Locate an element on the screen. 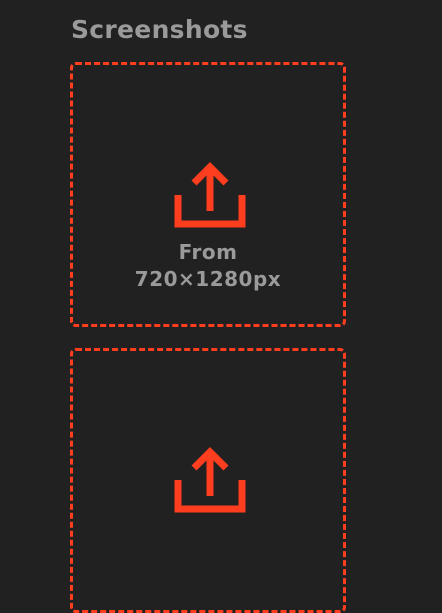 The width and height of the screenshot is (442, 613). upload-size-hint: From 720×1280px is located at coordinates (208, 266).